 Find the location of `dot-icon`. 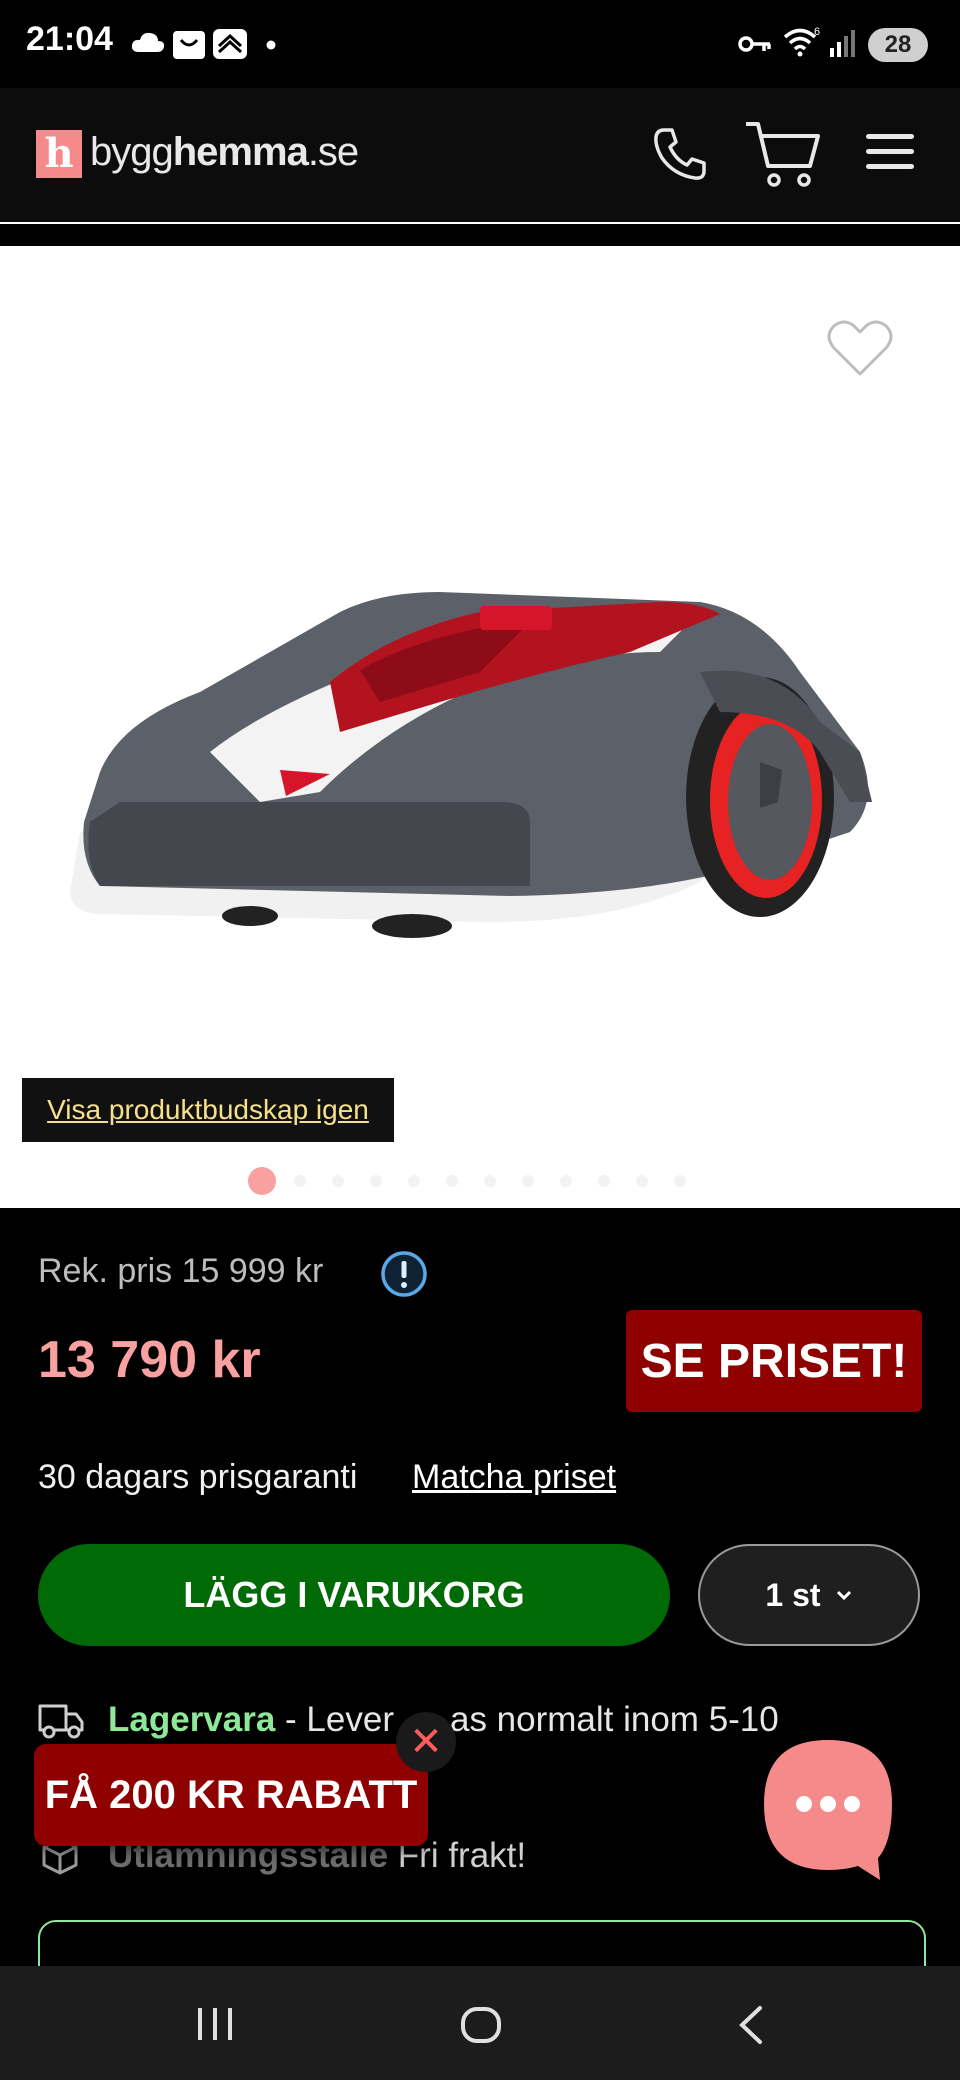

dot-icon is located at coordinates (271, 45).